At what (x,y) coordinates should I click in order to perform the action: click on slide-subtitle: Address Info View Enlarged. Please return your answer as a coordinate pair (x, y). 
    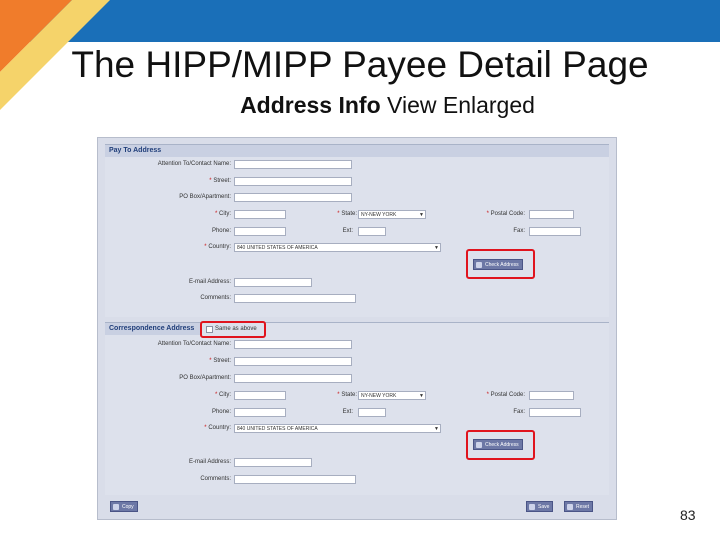
    Looking at the image, I should click on (360, 105).